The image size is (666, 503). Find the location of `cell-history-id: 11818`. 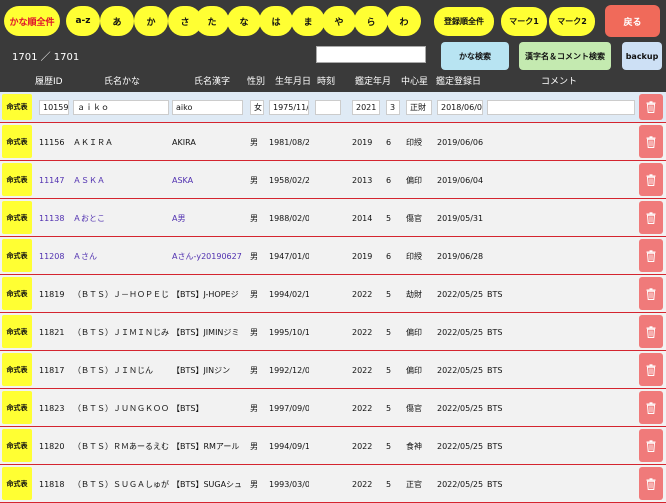

cell-history-id: 11818 is located at coordinates (52, 484).